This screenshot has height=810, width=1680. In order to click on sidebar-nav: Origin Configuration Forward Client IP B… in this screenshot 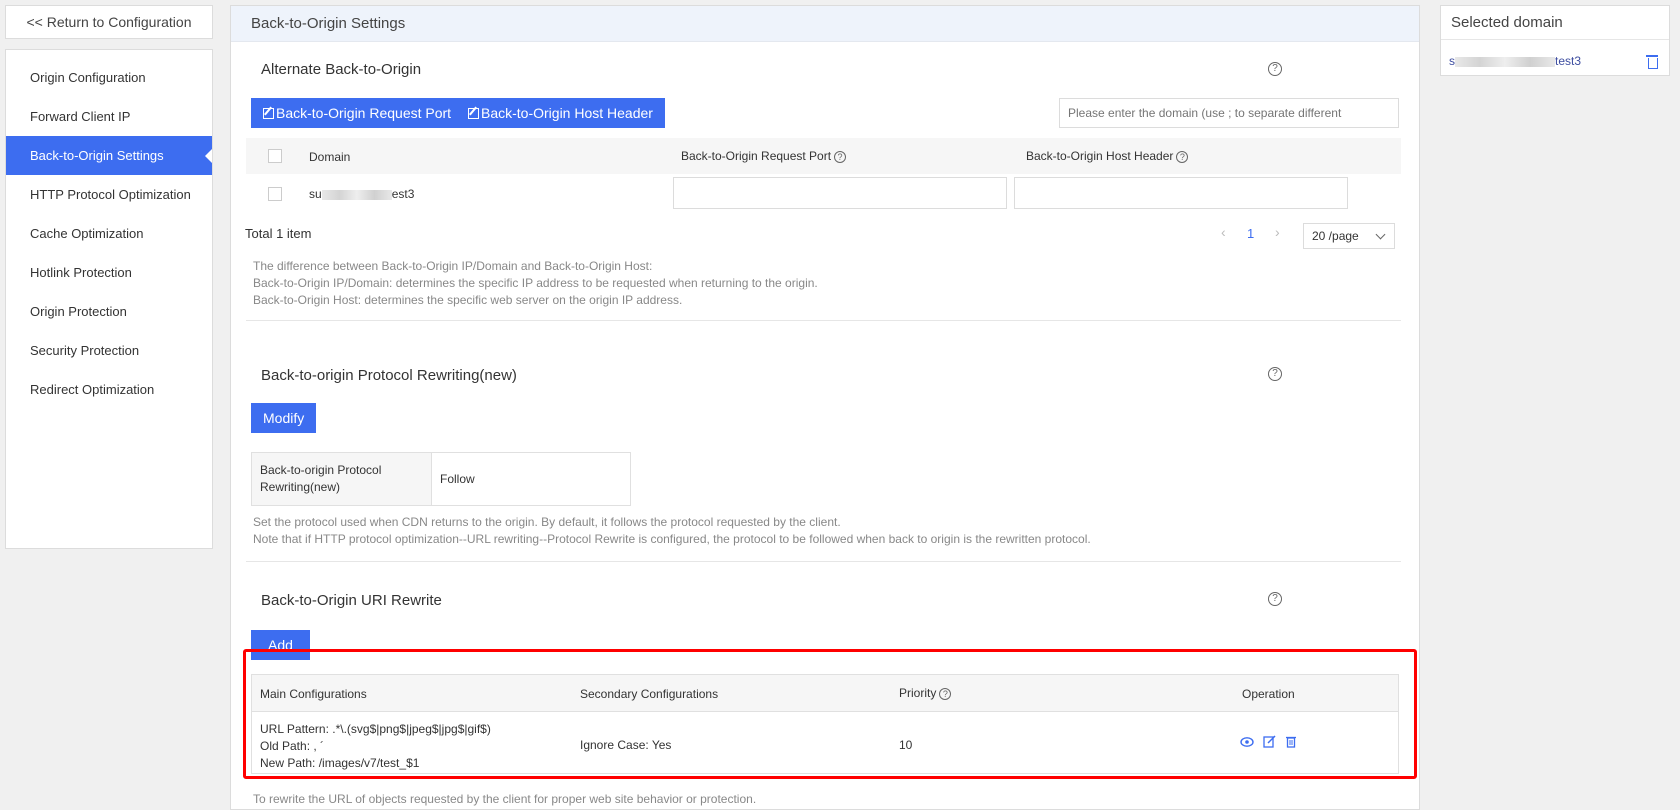, I will do `click(109, 299)`.